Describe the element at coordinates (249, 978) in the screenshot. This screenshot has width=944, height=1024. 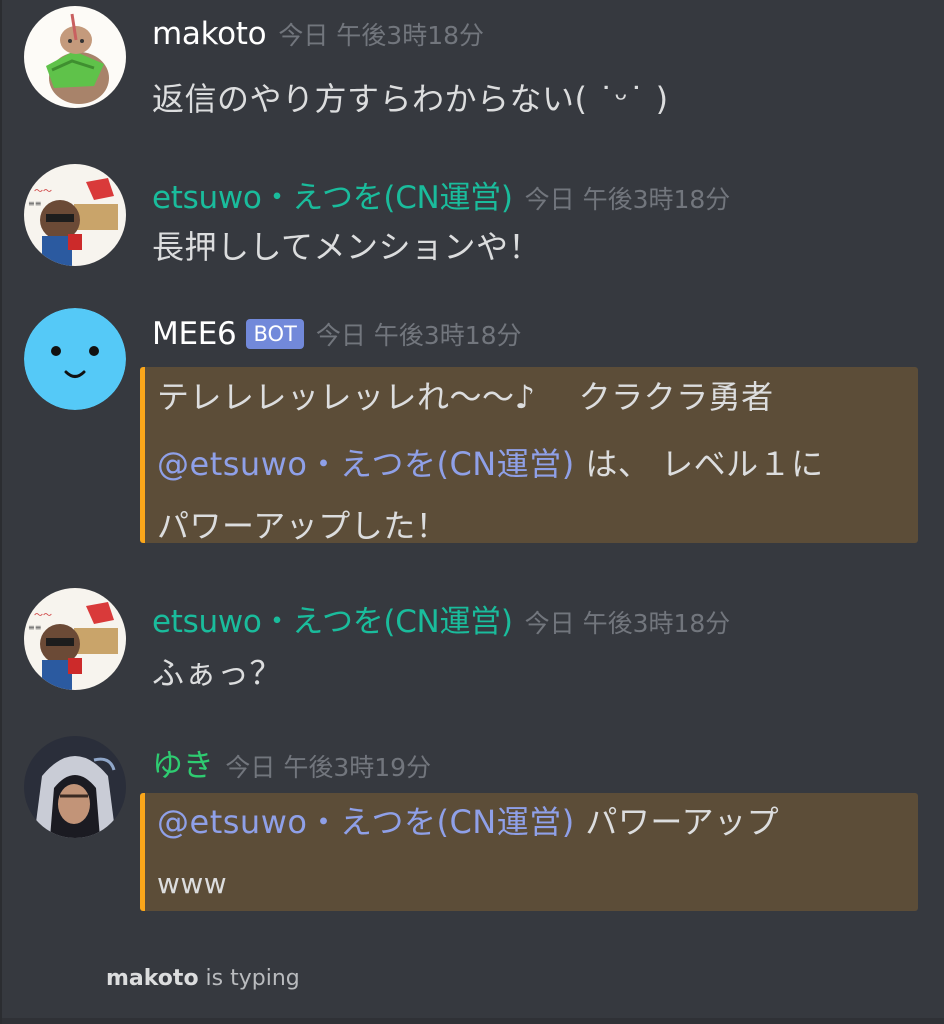
I see `typing-text: is typing` at that location.